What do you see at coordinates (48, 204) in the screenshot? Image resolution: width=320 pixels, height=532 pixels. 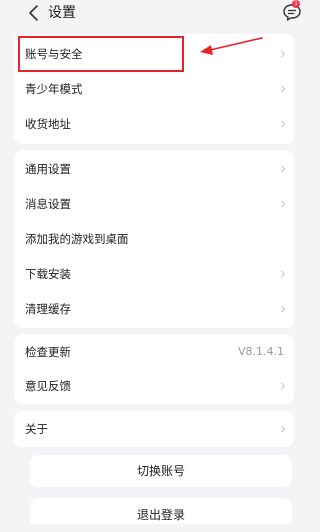 I see `row-label: 消息设置` at bounding box center [48, 204].